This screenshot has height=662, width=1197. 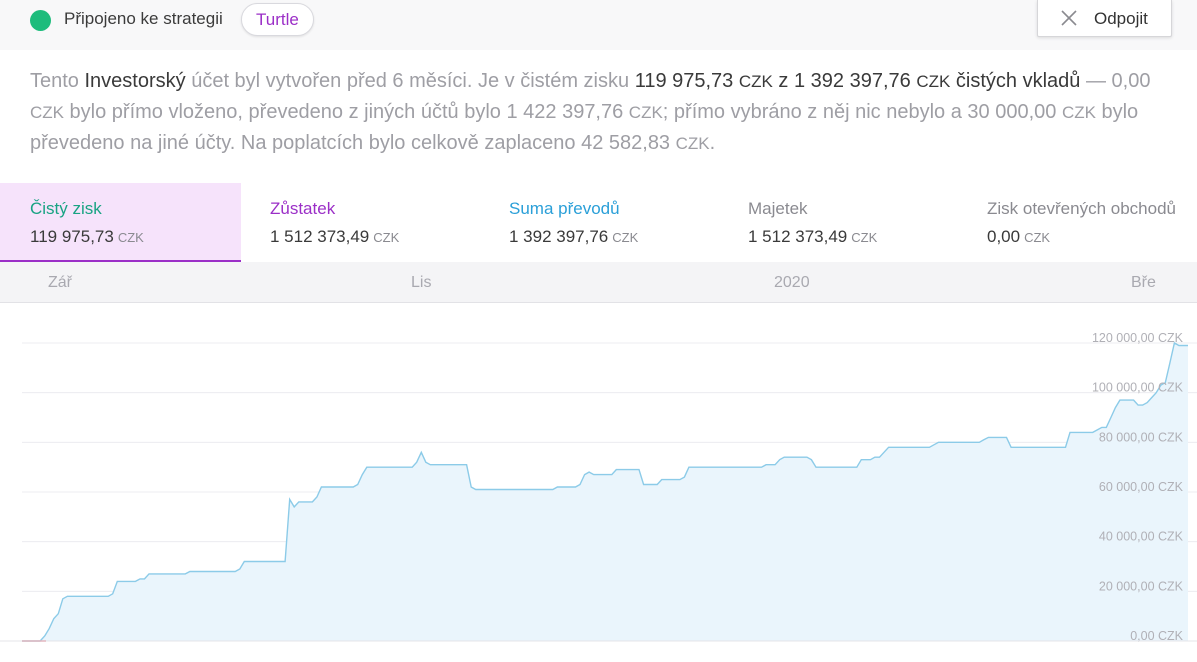 What do you see at coordinates (40, 20) in the screenshot?
I see `status-dot-icon` at bounding box center [40, 20].